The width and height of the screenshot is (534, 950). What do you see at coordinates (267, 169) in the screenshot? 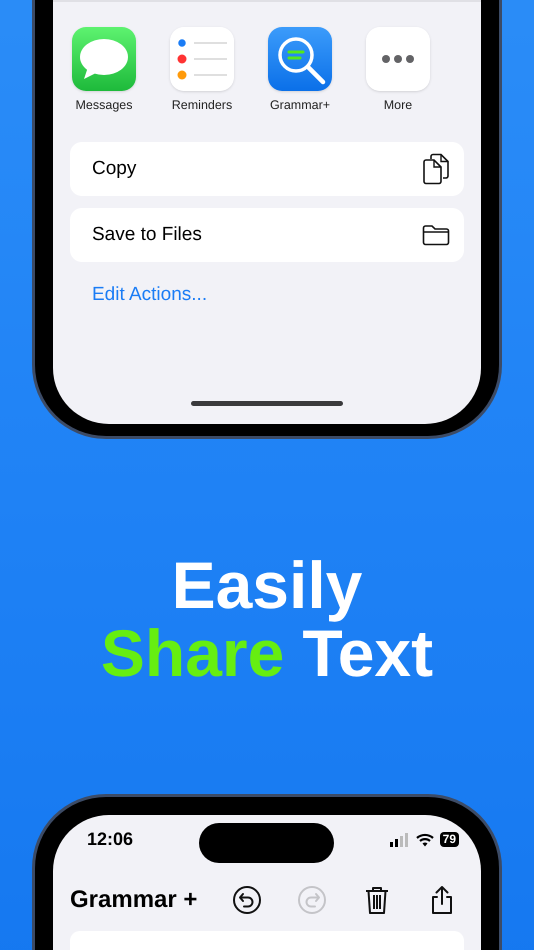
I see `share-action-button: Copy` at bounding box center [267, 169].